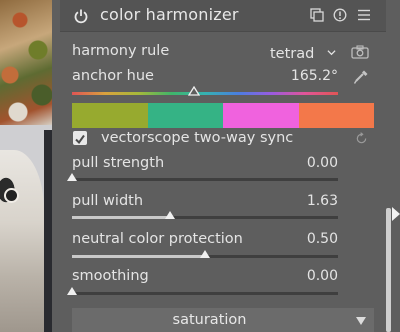  What do you see at coordinates (205, 293) in the screenshot?
I see `smoothing-track` at bounding box center [205, 293].